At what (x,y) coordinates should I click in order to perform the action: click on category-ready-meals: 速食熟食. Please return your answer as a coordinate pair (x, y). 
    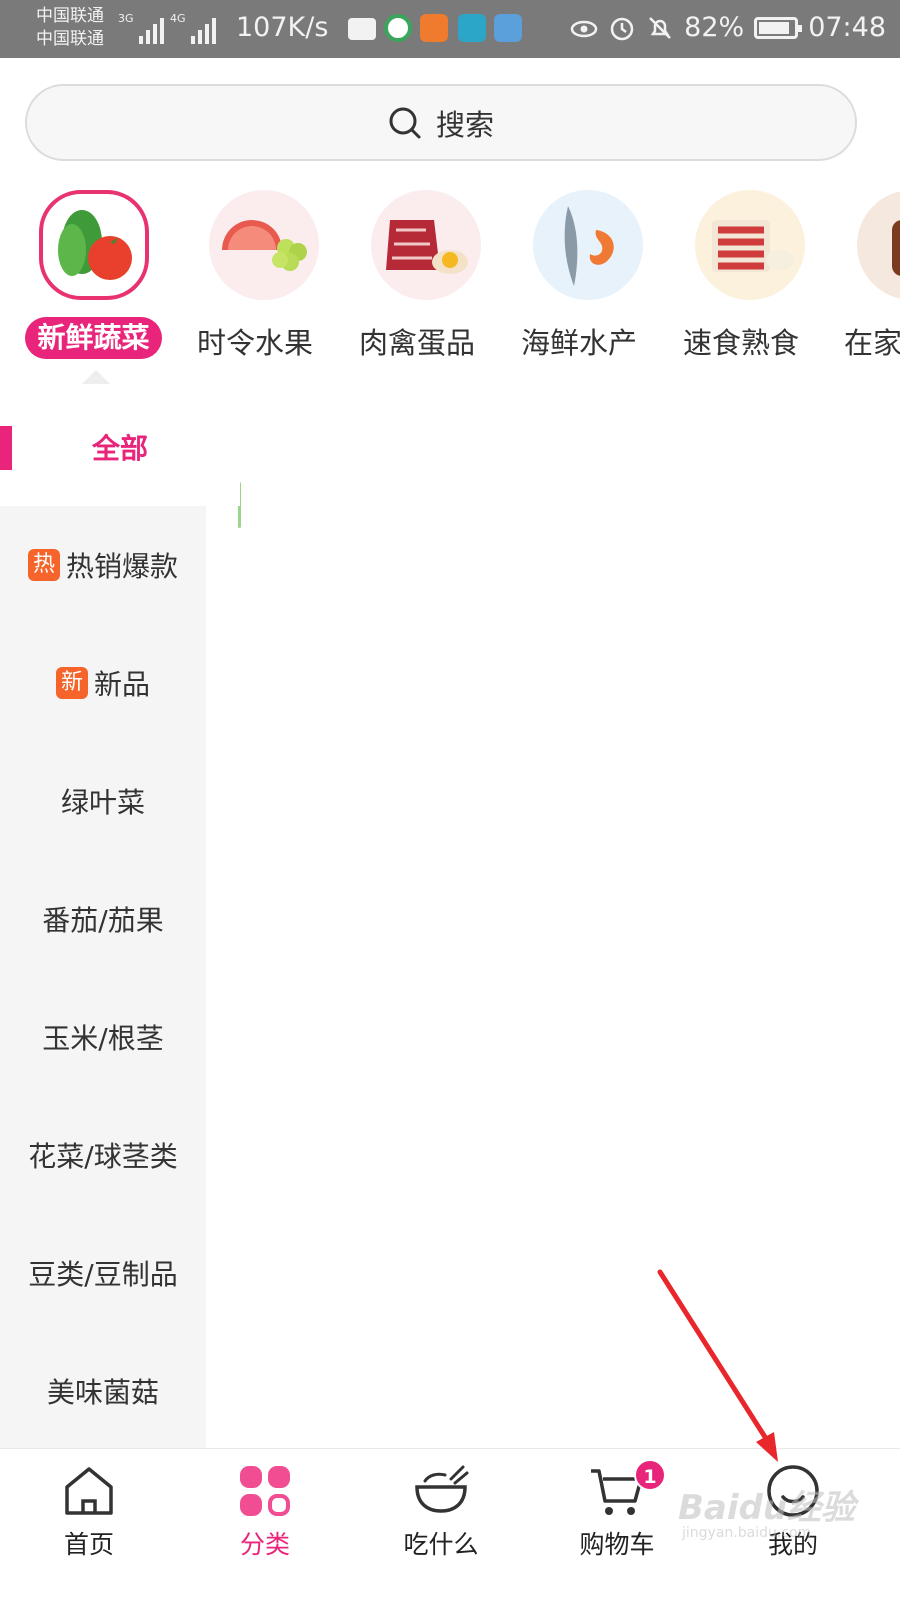
    Looking at the image, I should click on (741, 284).